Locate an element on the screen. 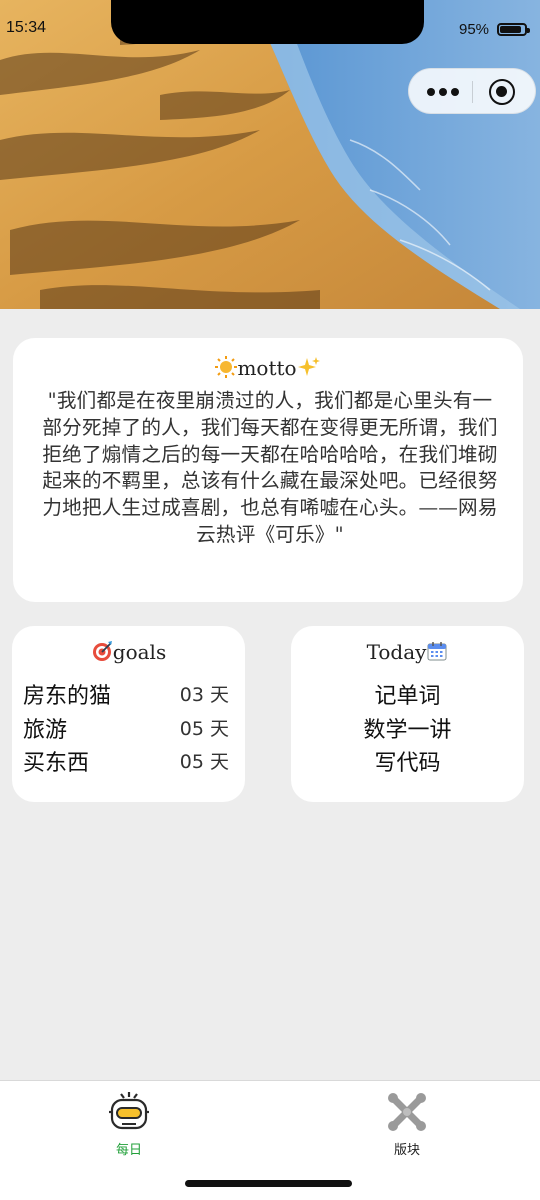 Image resolution: width=540 pixels, height=1200 pixels. today-task: 记单词 is located at coordinates (407, 696).